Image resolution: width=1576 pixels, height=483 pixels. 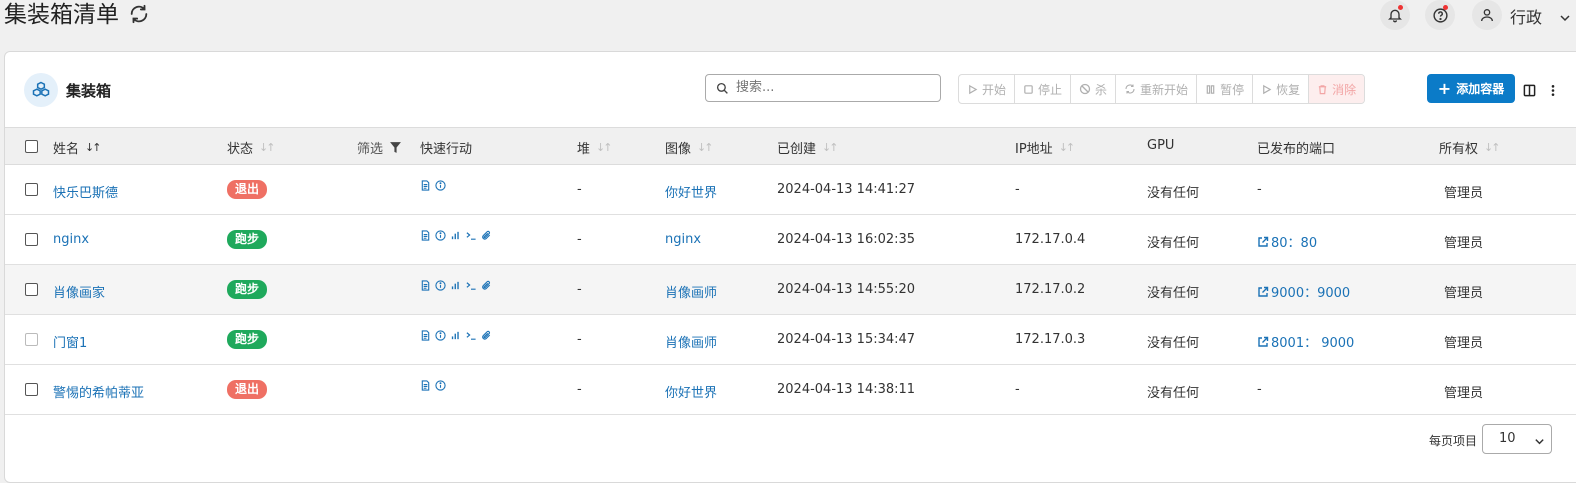 What do you see at coordinates (994, 89) in the screenshot?
I see `start-label: 开始` at bounding box center [994, 89].